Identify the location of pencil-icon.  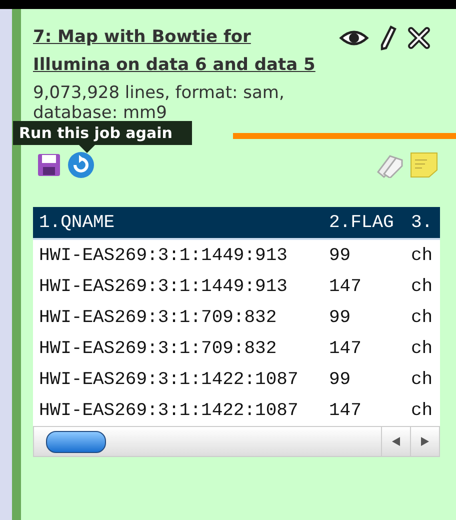
(388, 38).